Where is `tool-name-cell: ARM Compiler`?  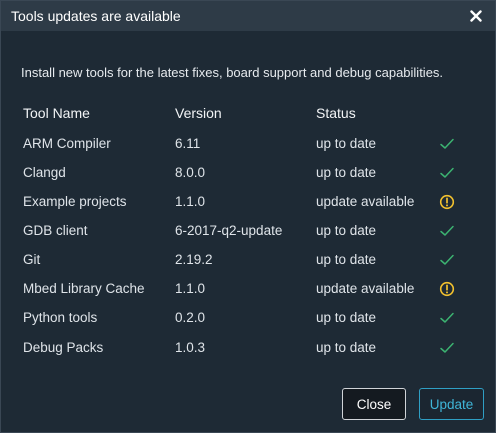
tool-name-cell: ARM Compiler is located at coordinates (67, 143).